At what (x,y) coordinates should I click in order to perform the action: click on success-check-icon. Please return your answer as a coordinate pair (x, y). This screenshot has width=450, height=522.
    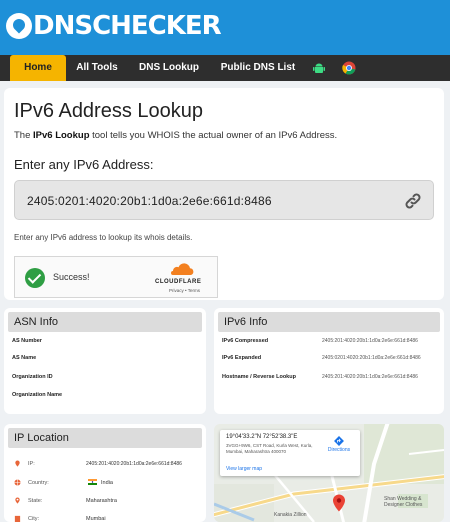
    Looking at the image, I should click on (35, 278).